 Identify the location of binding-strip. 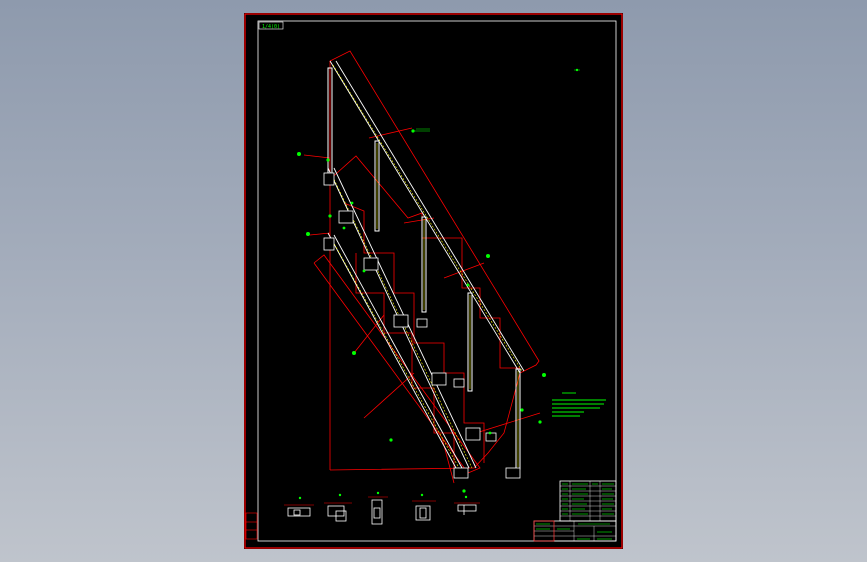
(251, 526).